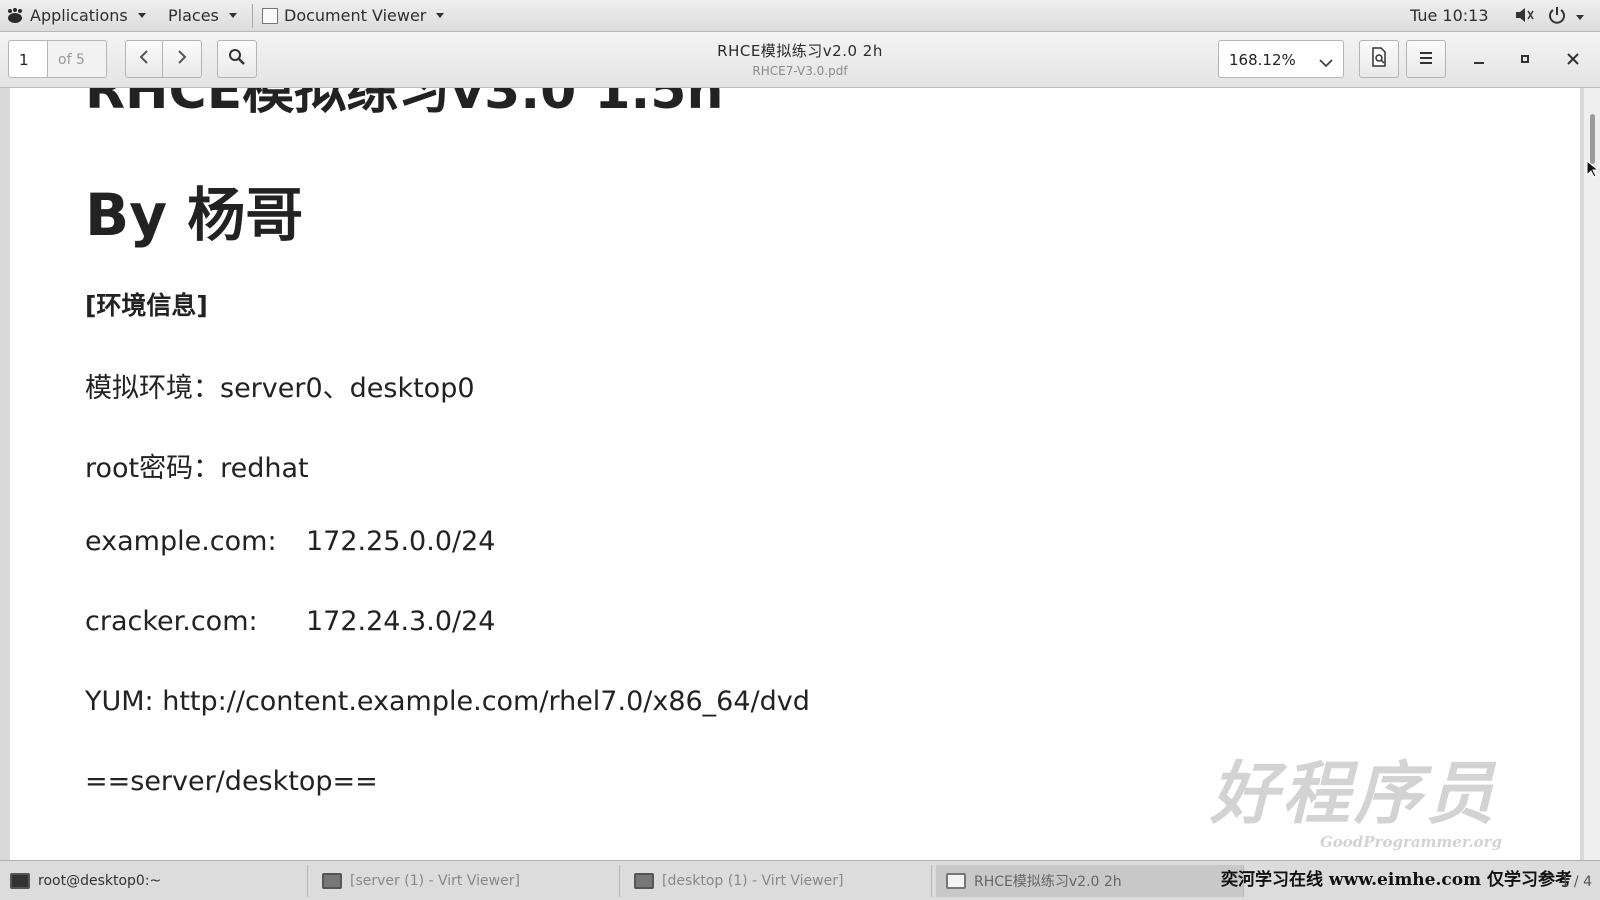 The image size is (1600, 900). I want to click on taskbar-item-label: [server (1) - Virt Viewer], so click(435, 881).